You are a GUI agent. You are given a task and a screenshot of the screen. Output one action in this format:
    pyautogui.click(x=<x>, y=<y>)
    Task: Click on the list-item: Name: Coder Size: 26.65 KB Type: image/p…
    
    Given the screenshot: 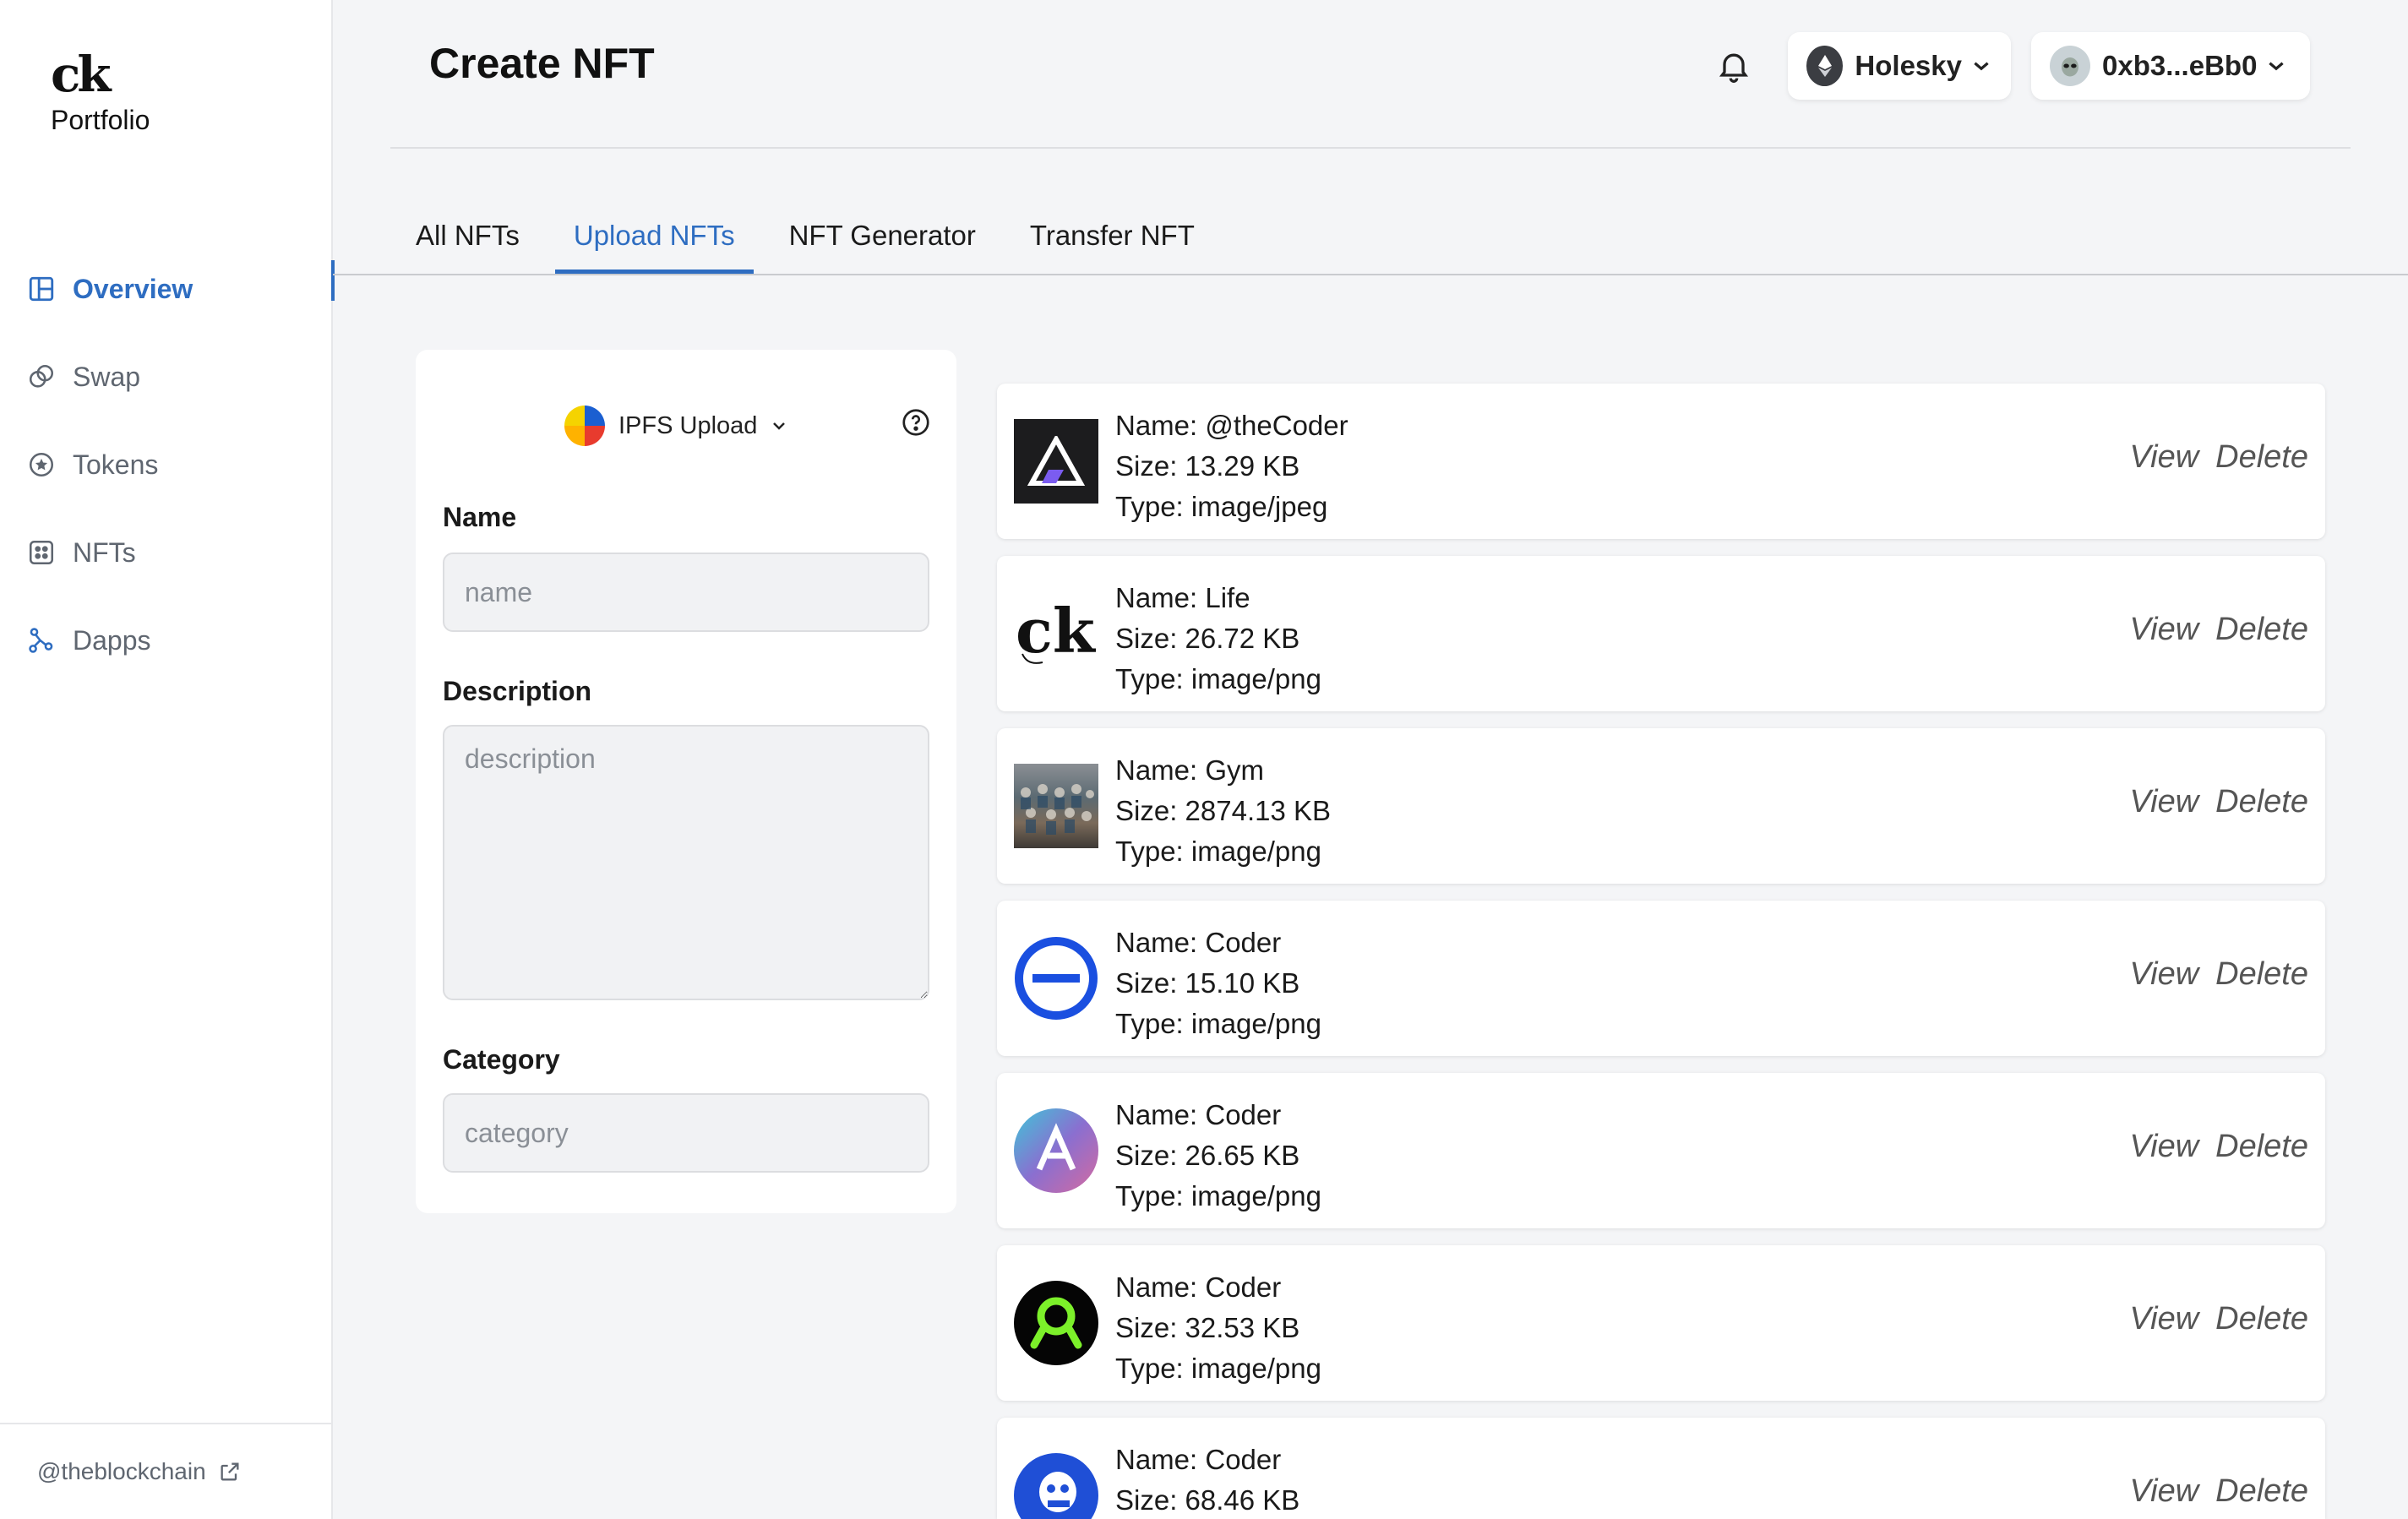 What is the action you would take?
    pyautogui.click(x=1661, y=1150)
    